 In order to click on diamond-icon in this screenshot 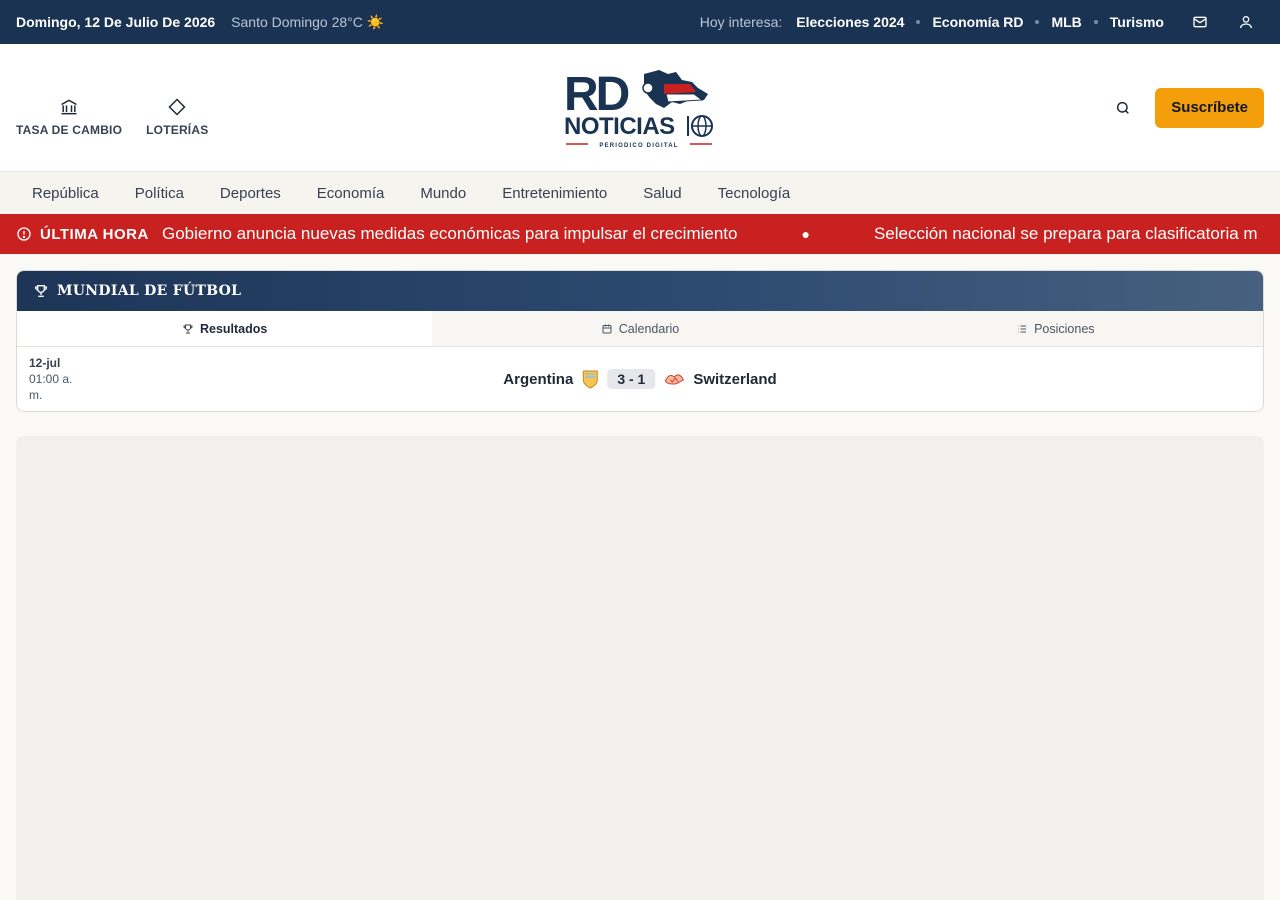, I will do `click(177, 106)`.